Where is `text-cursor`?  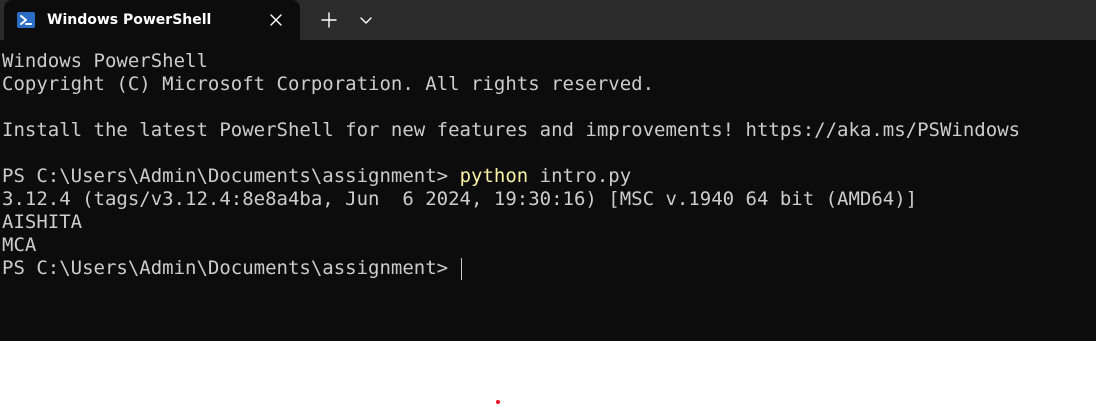
text-cursor is located at coordinates (461, 268).